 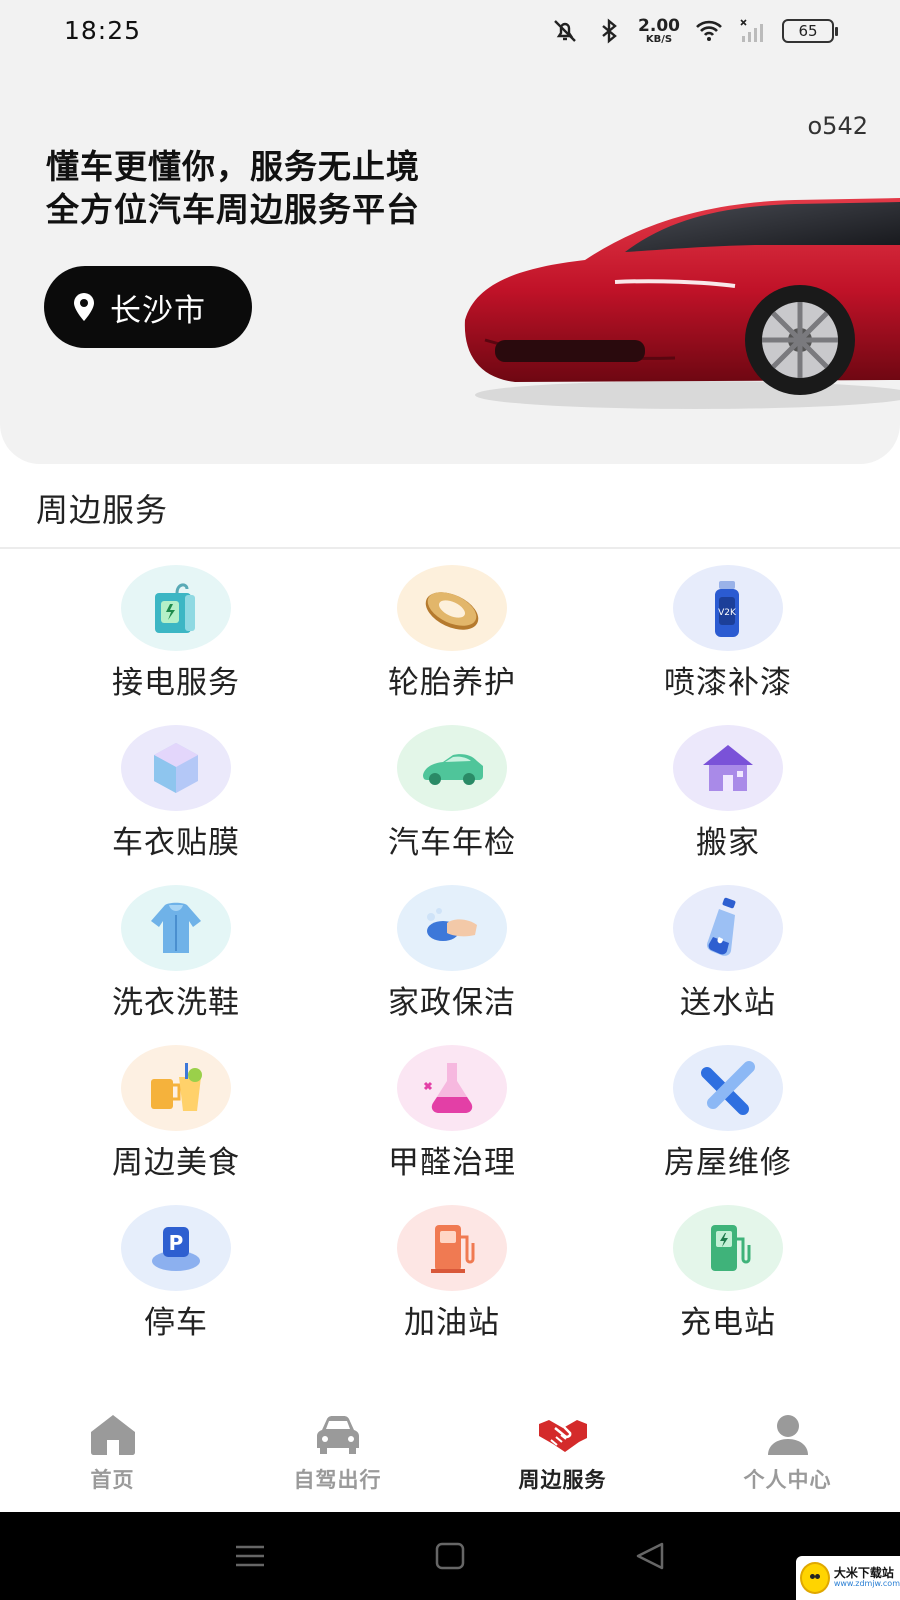 I want to click on home-button-icon, so click(x=450, y=1556).